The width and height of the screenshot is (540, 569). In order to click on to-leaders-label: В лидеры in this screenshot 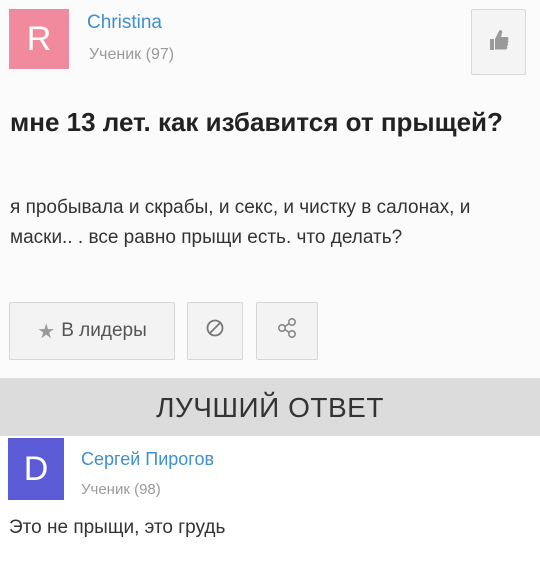, I will do `click(104, 330)`.